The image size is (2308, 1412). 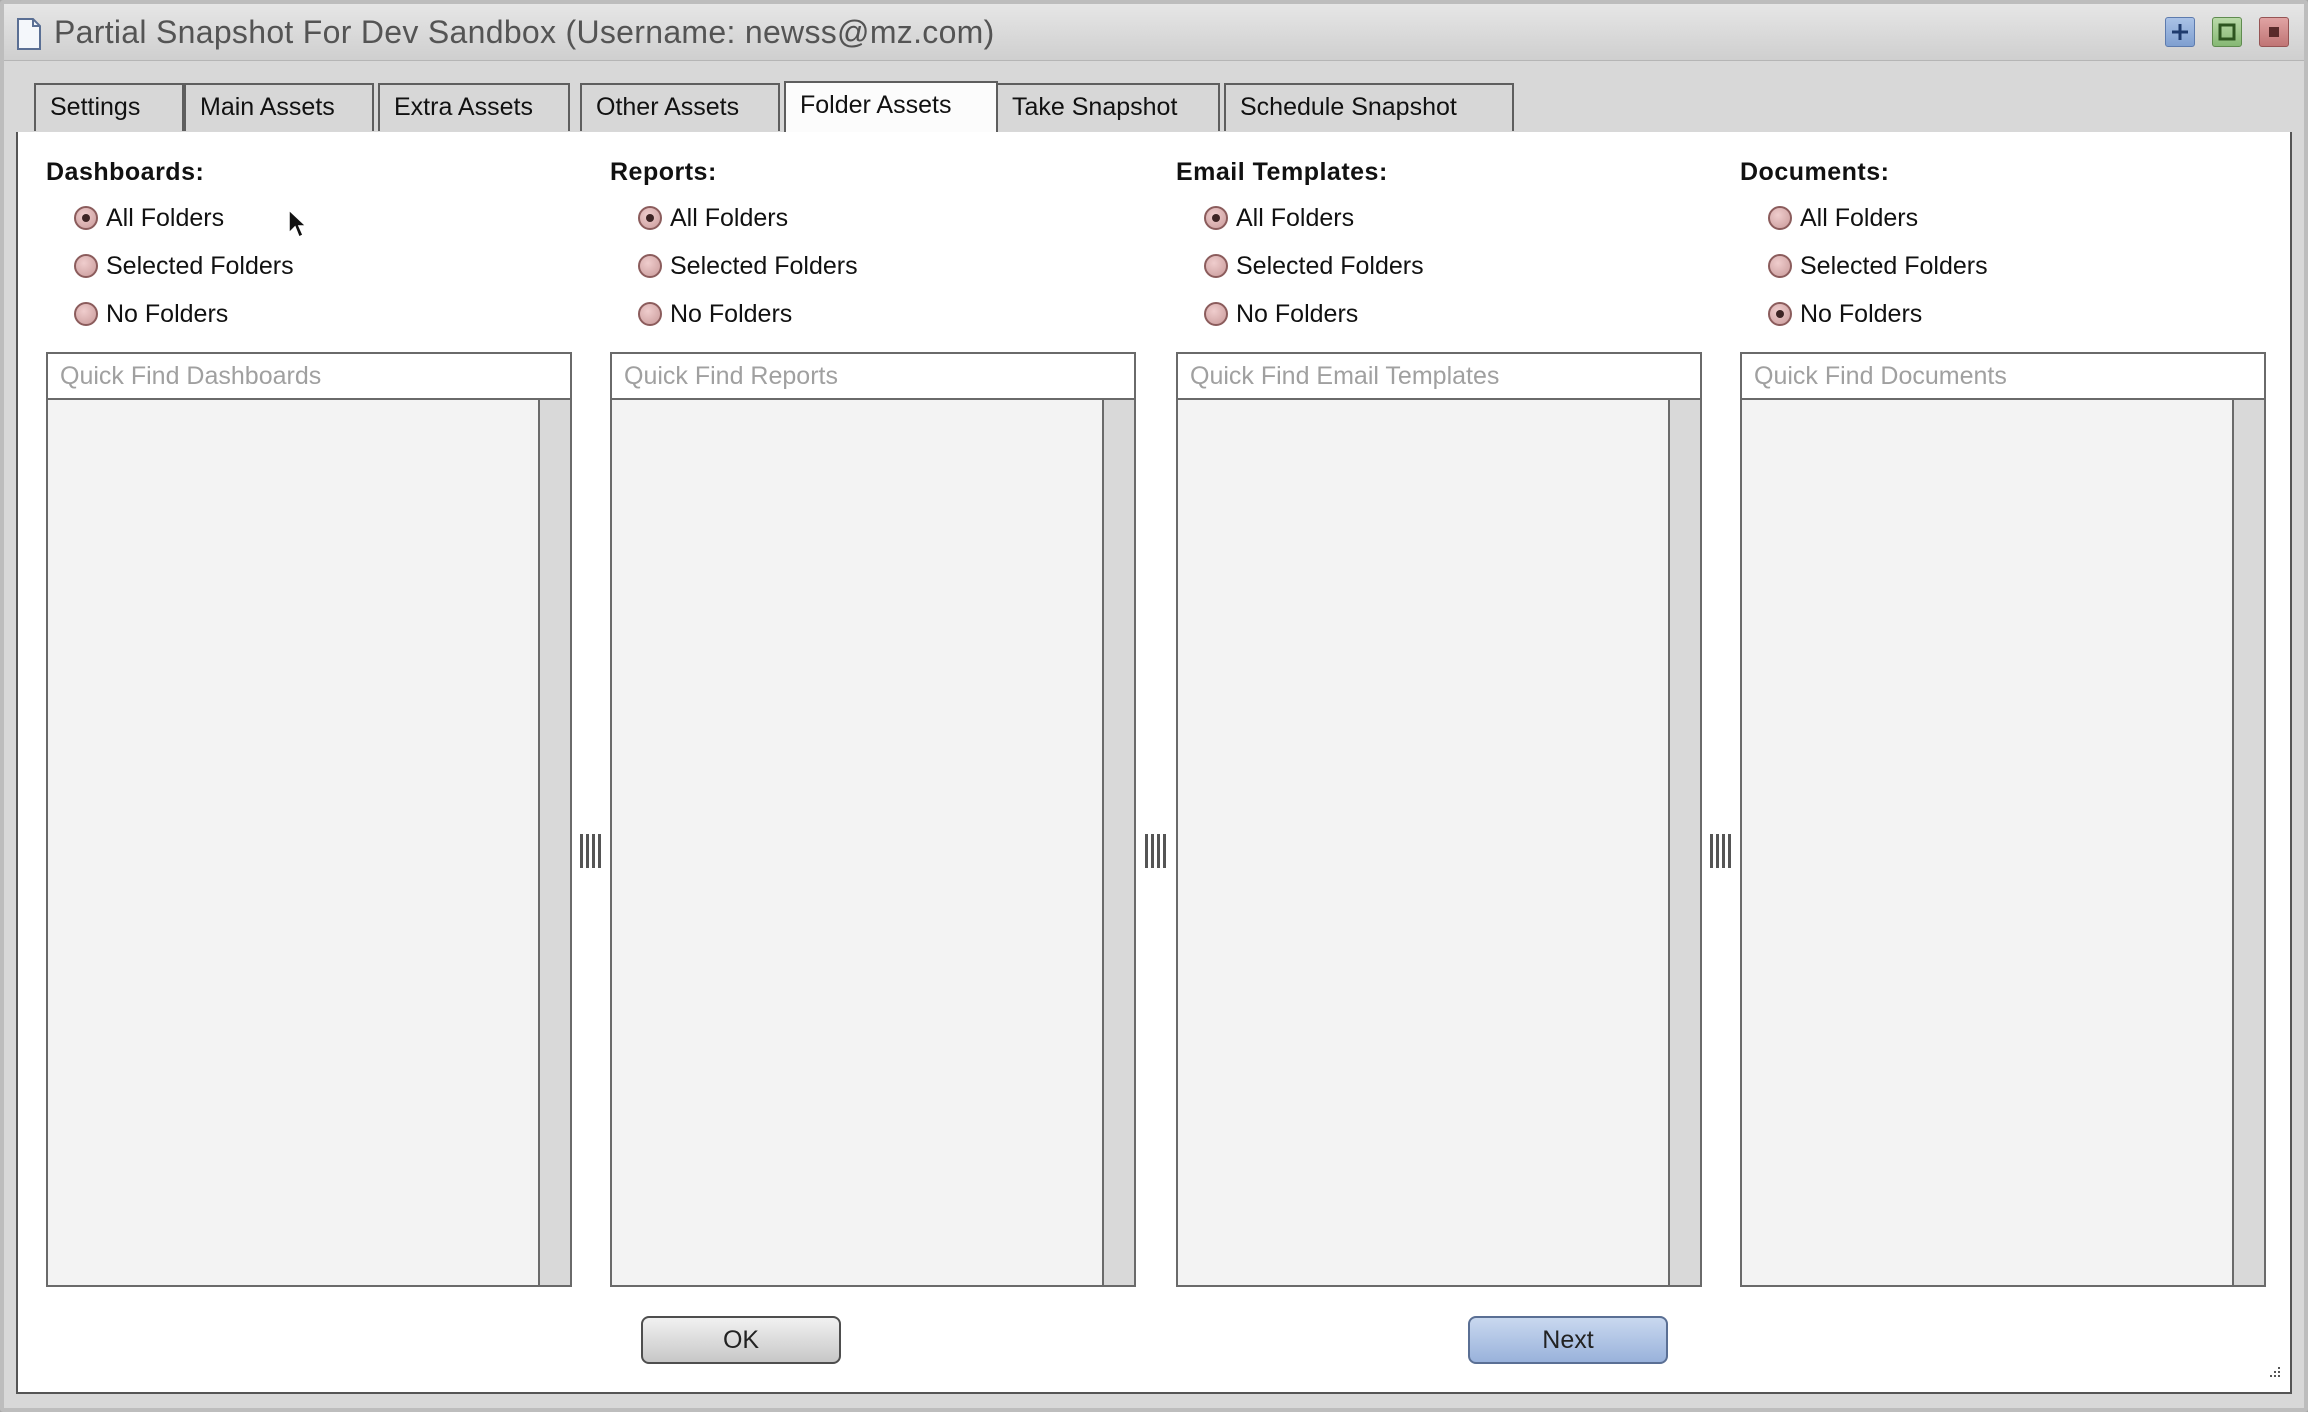 I want to click on add-window-button, so click(x=2180, y=32).